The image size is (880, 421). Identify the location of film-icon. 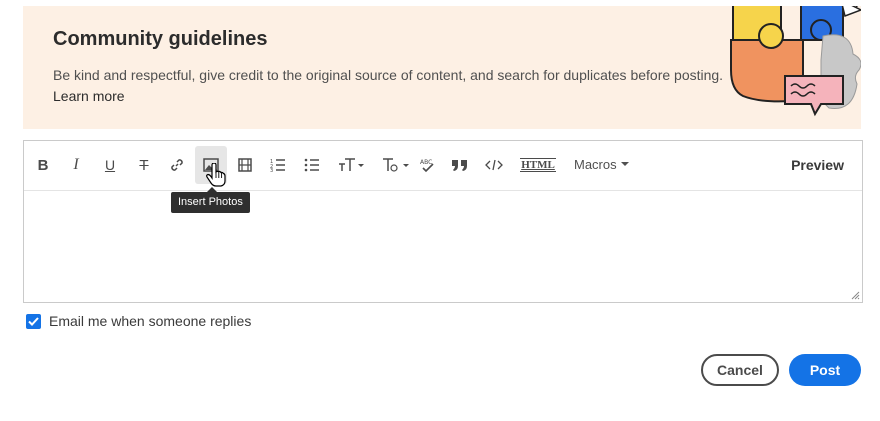
(245, 165).